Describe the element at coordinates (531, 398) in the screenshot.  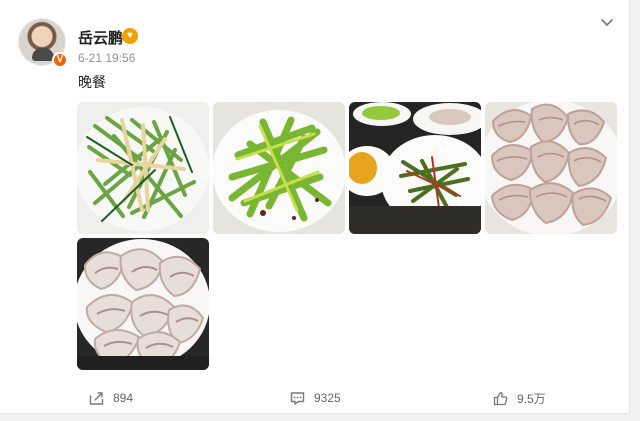
I see `like-count: 9.5万` at that location.